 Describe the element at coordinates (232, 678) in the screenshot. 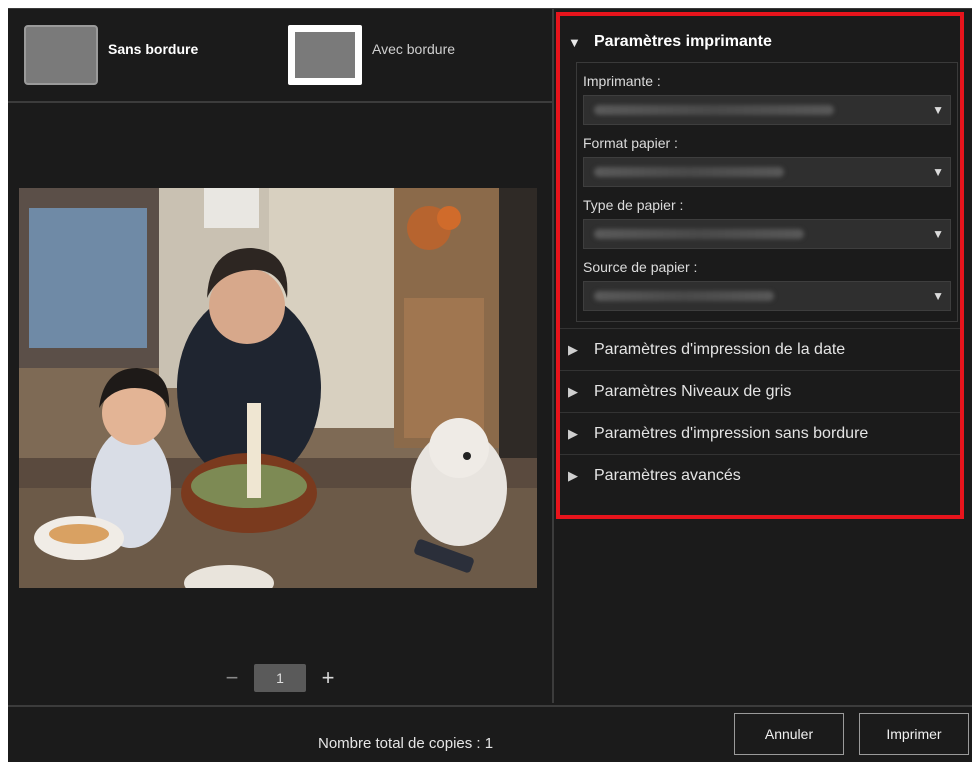

I see `decrease-copies-button: −` at that location.